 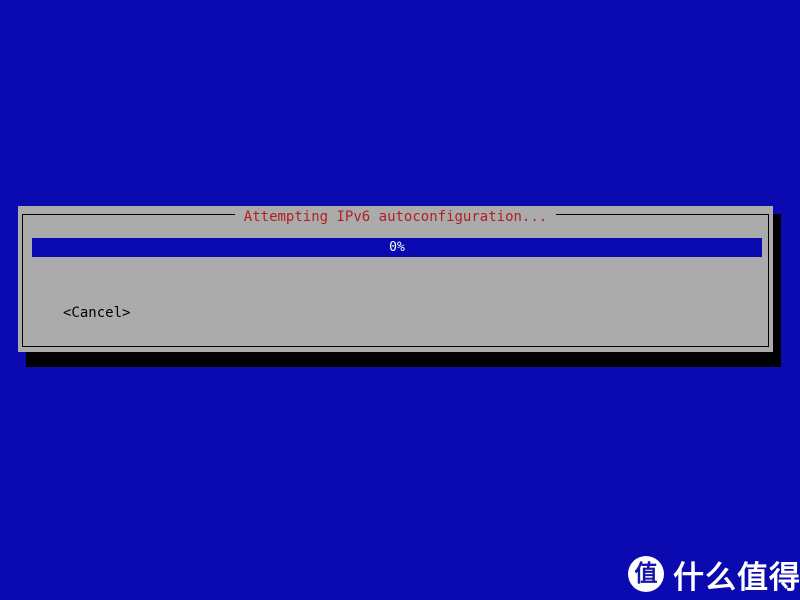 I want to click on watermark-logo-icon: 值, so click(x=646, y=574).